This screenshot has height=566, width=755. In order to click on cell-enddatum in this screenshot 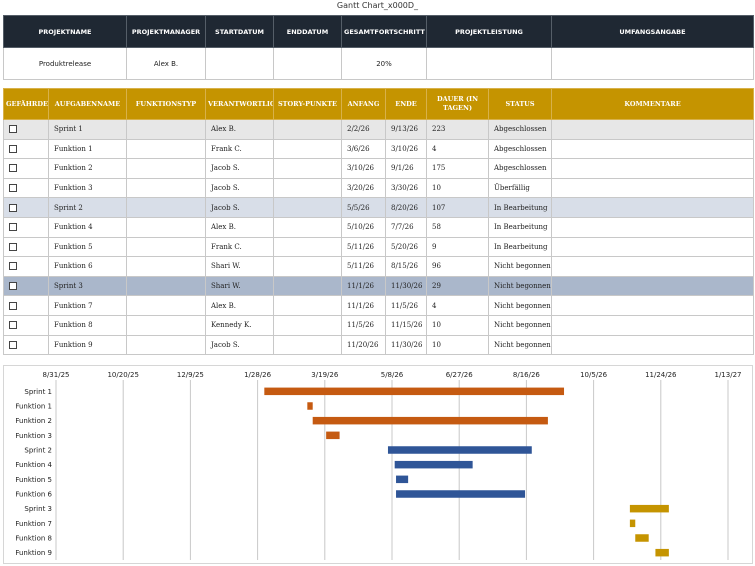, I will do `click(307, 63)`.